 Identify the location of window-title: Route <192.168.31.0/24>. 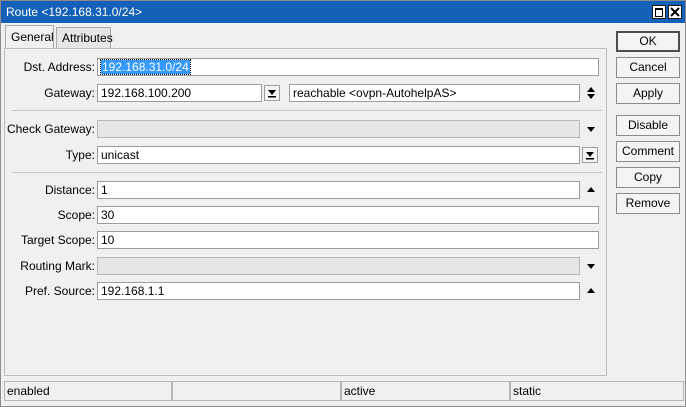
(74, 12).